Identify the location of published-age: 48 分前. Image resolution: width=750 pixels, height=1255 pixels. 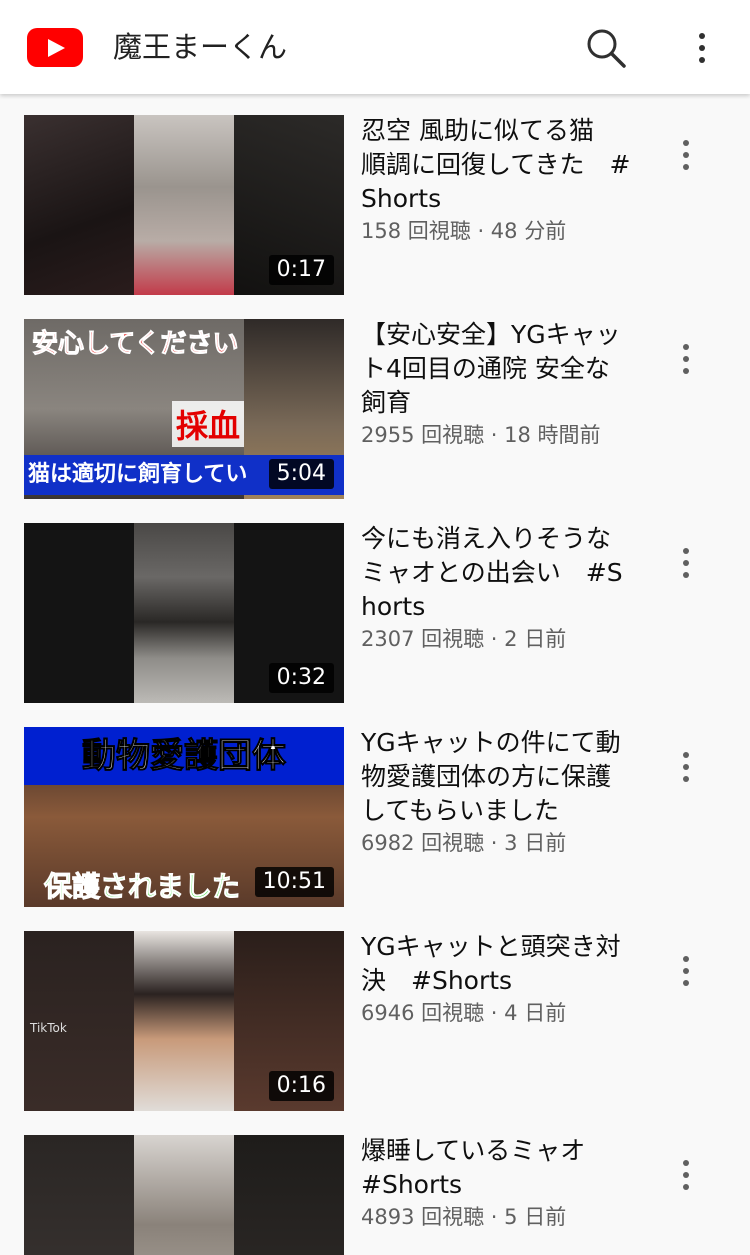
(528, 231).